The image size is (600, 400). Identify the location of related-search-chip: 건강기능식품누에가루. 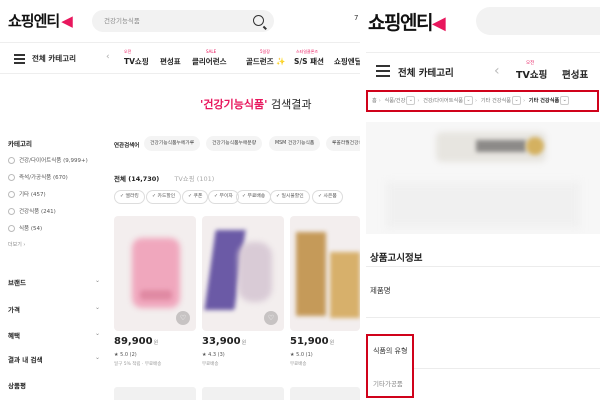
(172, 143).